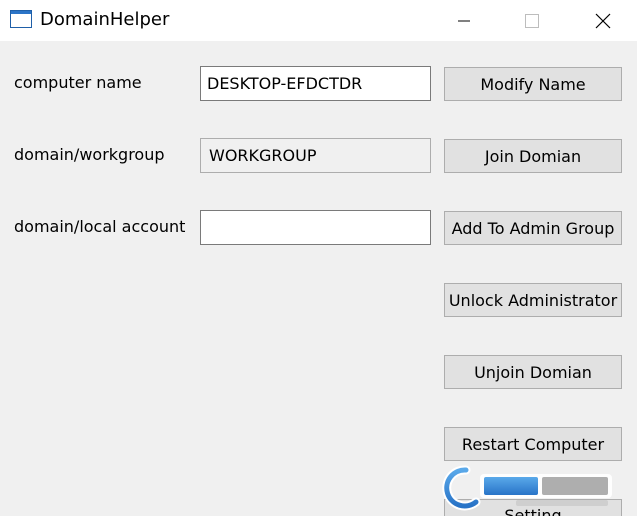 Image resolution: width=637 pixels, height=516 pixels. I want to click on domain-workgroup-field, so click(315, 155).